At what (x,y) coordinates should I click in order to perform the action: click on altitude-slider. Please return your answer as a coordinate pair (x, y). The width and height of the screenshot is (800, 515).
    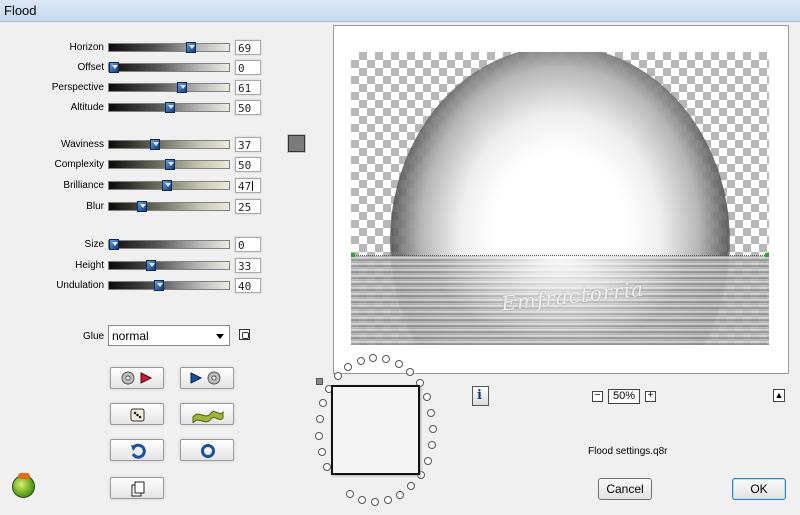
    Looking at the image, I should click on (169, 107).